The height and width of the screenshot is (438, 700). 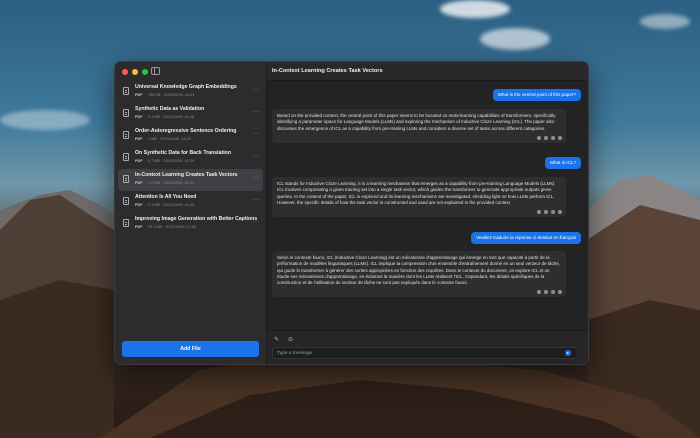 What do you see at coordinates (425, 353) in the screenshot?
I see `message-input: Type a message` at bounding box center [425, 353].